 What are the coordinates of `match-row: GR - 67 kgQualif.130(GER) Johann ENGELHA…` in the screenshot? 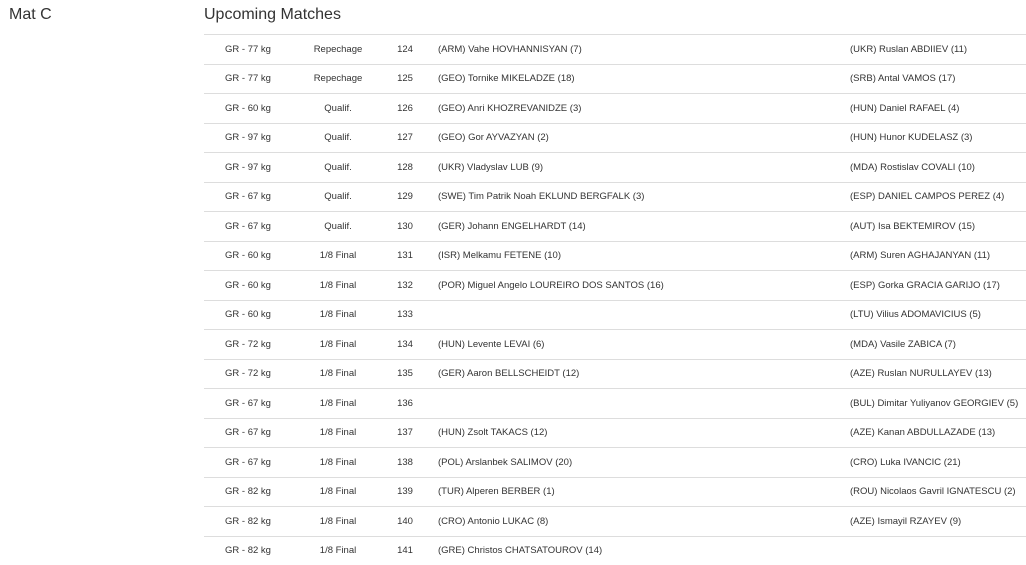 It's located at (615, 227).